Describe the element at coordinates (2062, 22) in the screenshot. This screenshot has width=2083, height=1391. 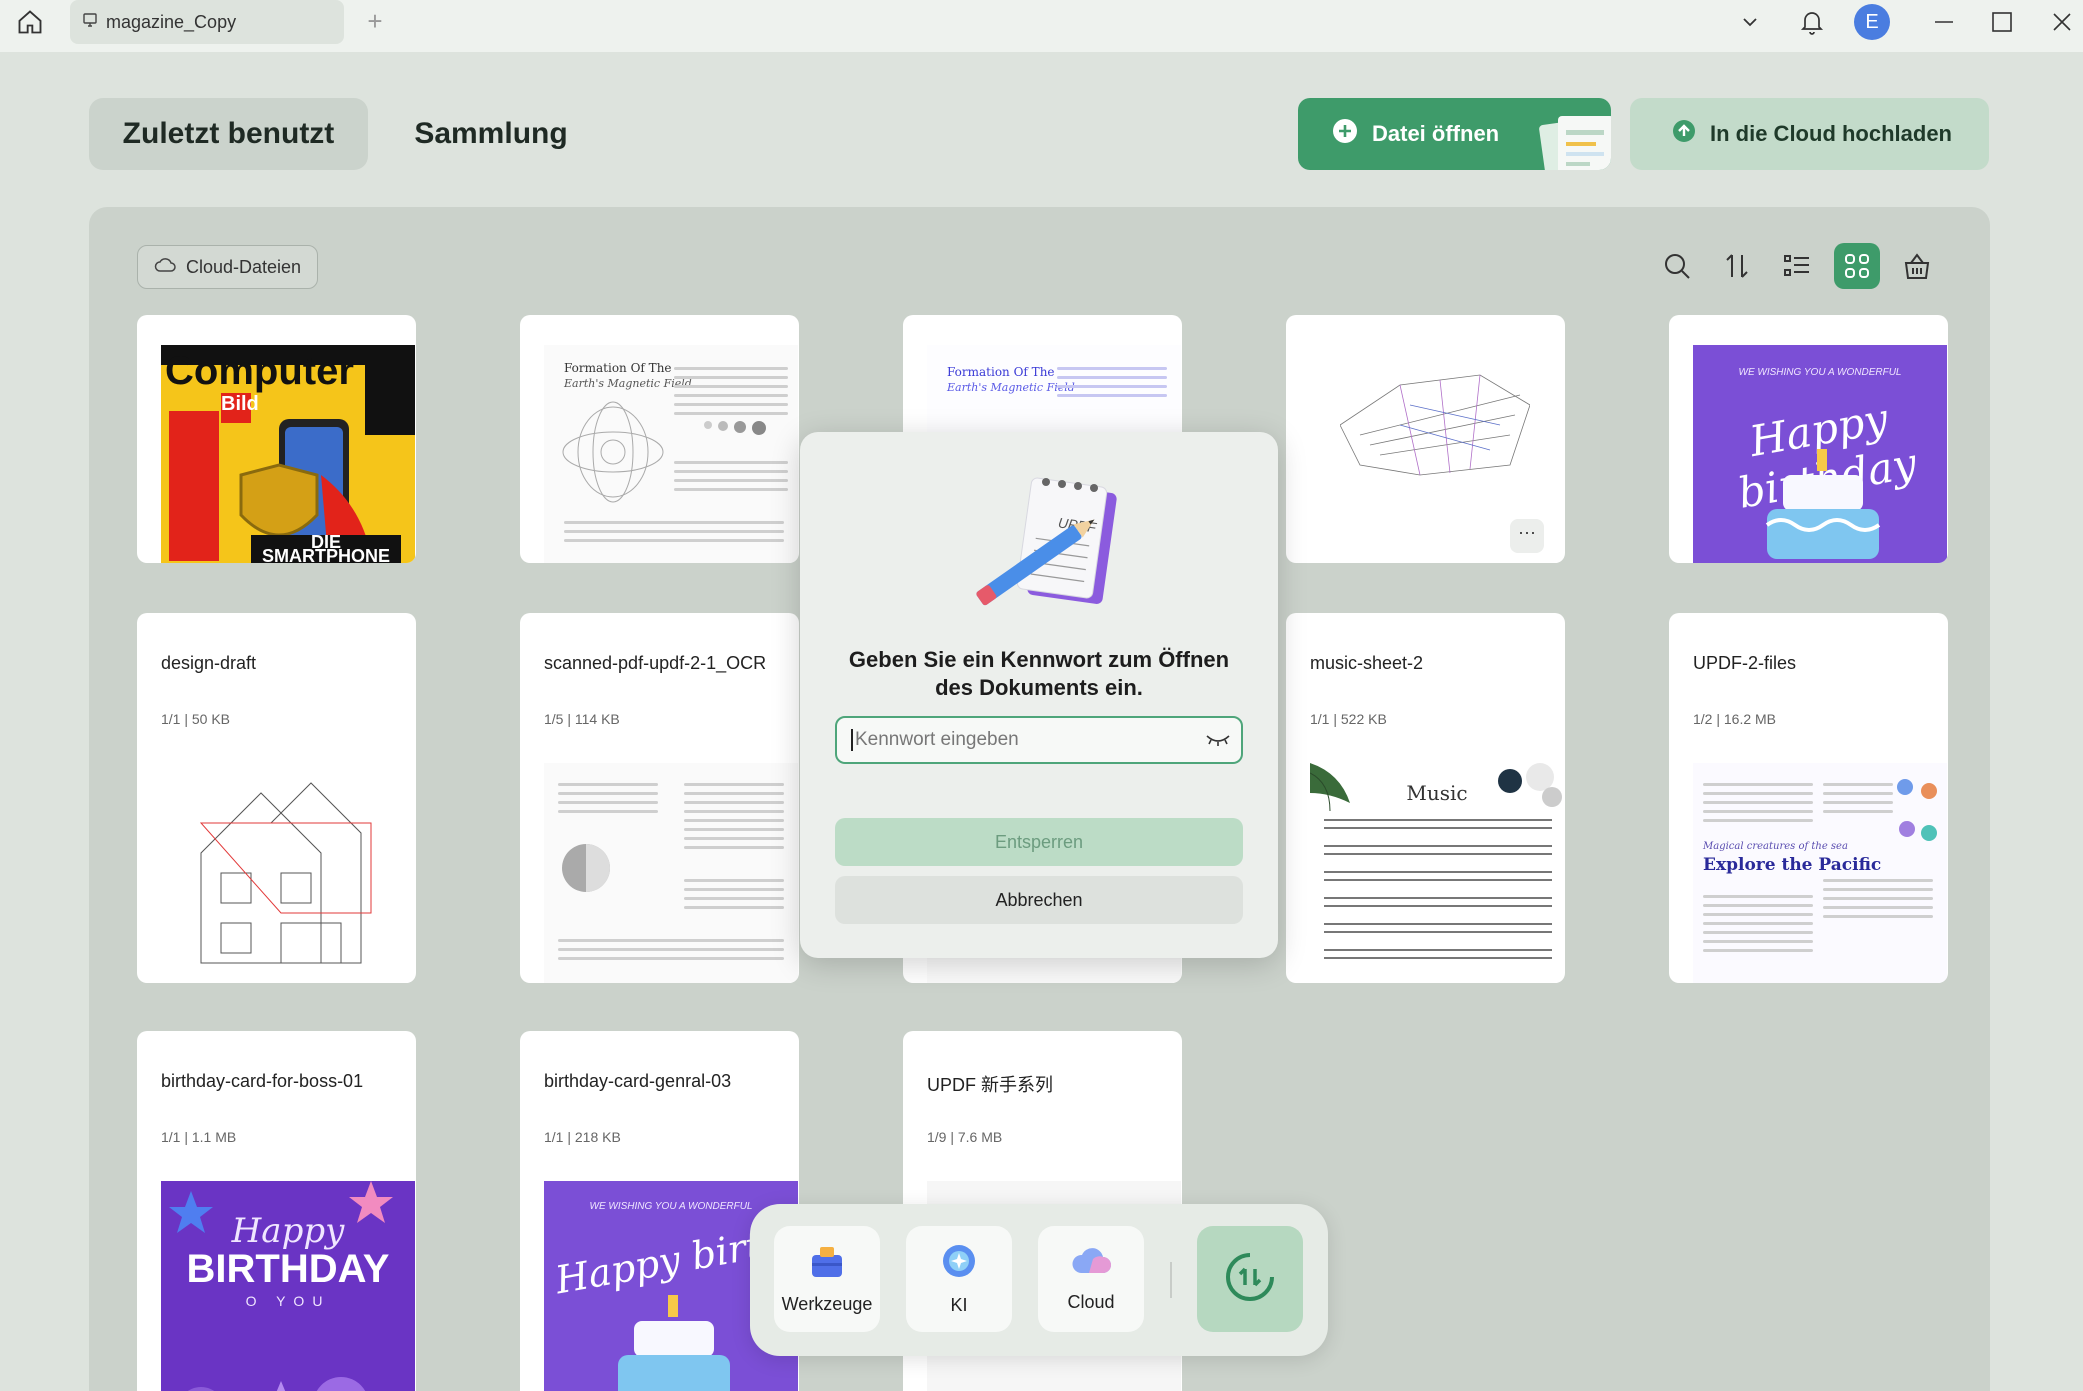
I see `close-icon` at that location.